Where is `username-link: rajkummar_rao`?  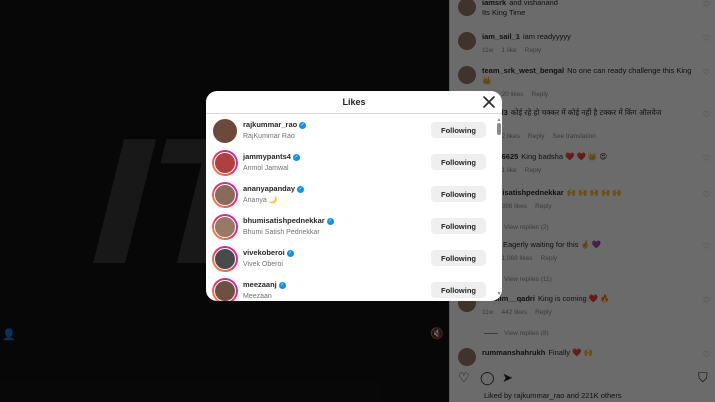 username-link: rajkummar_rao is located at coordinates (270, 124).